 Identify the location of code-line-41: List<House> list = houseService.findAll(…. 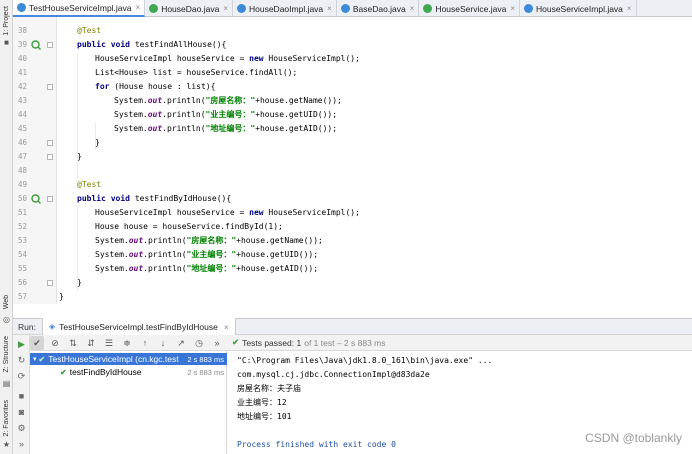
(196, 72).